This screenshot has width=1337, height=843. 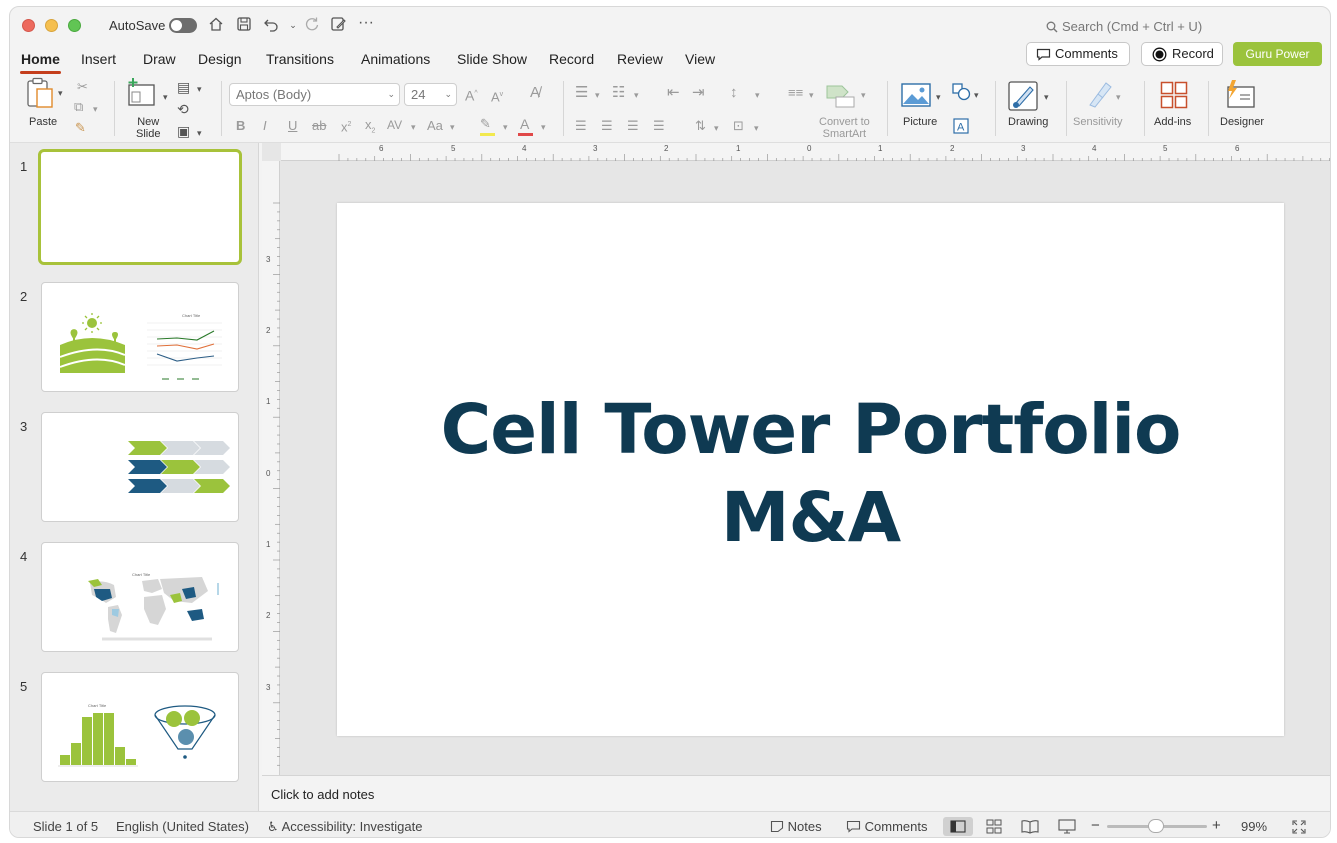 I want to click on sensitivity-dropdown-icon: ▾, so click(x=1118, y=97).